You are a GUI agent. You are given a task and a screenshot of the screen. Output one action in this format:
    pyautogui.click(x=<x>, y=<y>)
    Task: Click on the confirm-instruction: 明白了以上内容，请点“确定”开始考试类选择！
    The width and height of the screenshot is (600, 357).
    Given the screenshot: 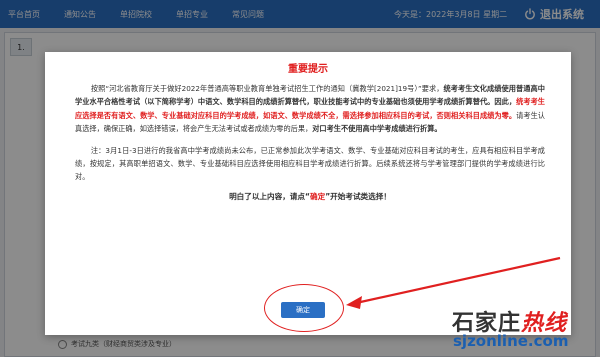 What is the action you would take?
    pyautogui.click(x=310, y=196)
    